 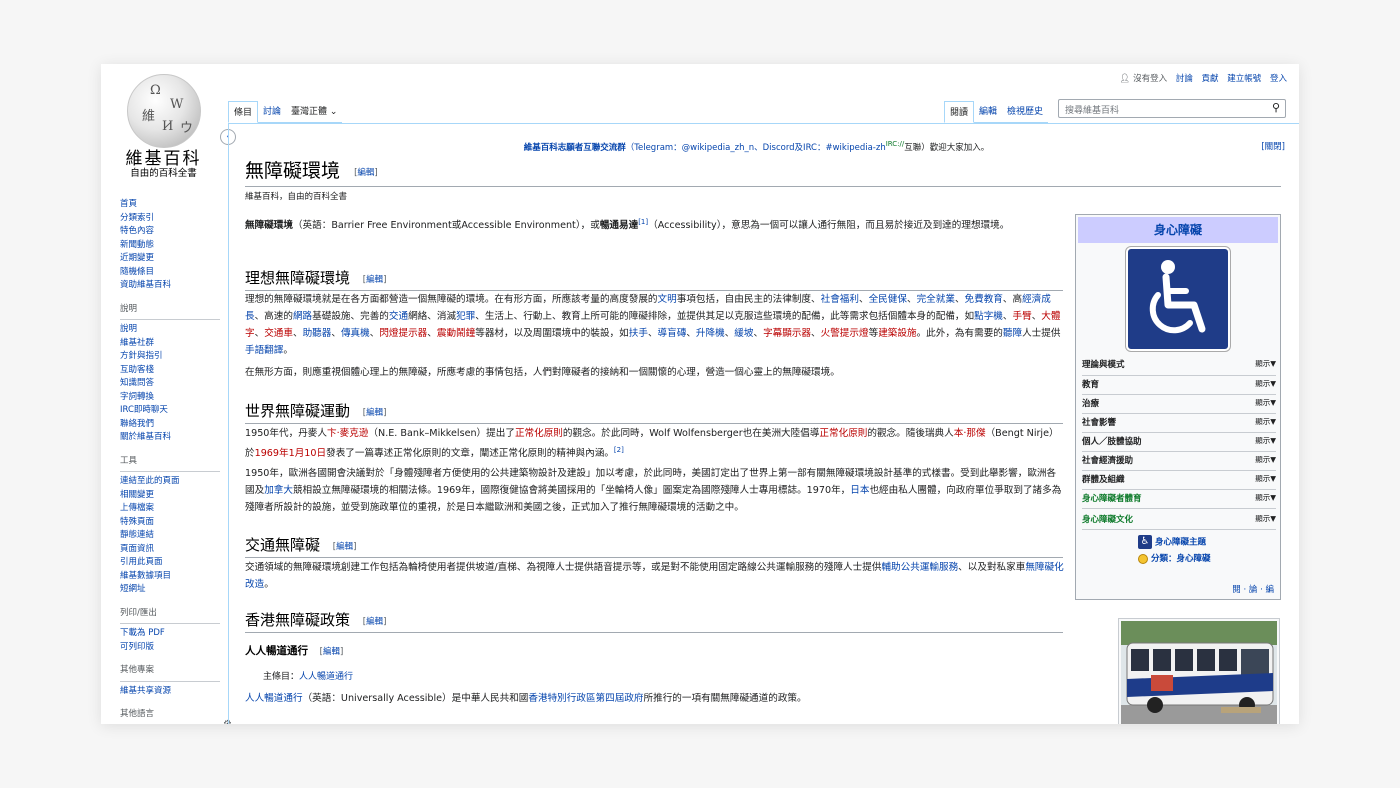 I want to click on wikipedia-logo: Ω W 維 И ウ 維基百科 自由的百科全書, so click(x=163, y=129).